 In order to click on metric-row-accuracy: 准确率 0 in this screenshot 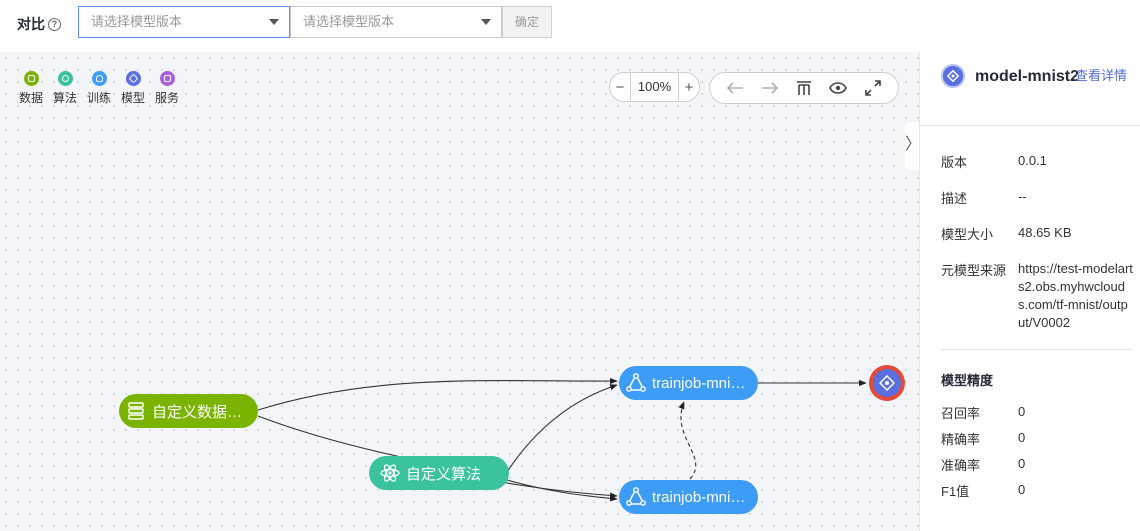, I will do `click(1037, 464)`.